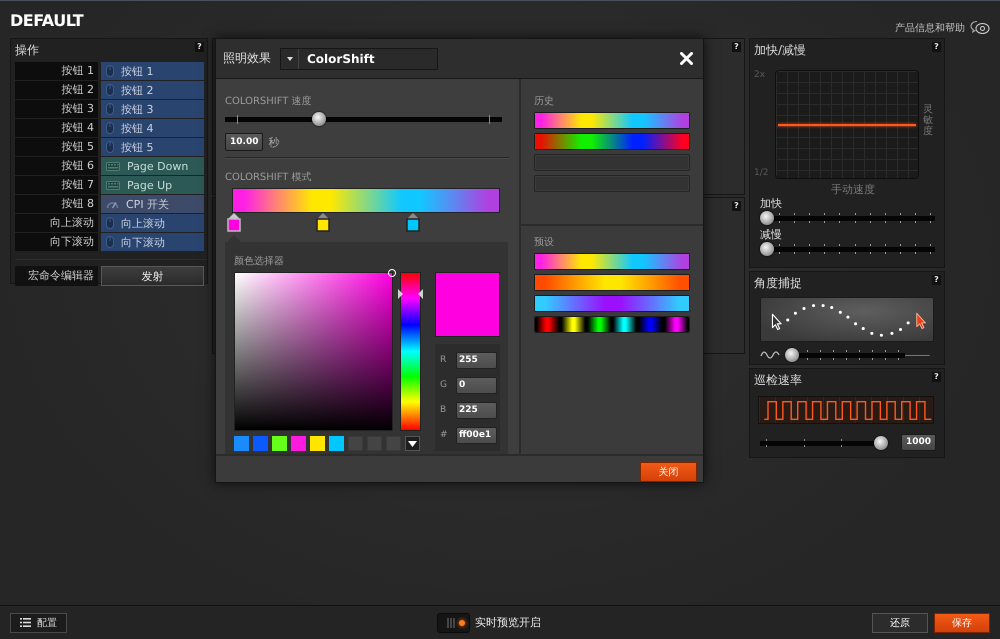 The image size is (1000, 639). Describe the element at coordinates (152, 185) in the screenshot. I see `action-assignment-button: Page Up` at that location.